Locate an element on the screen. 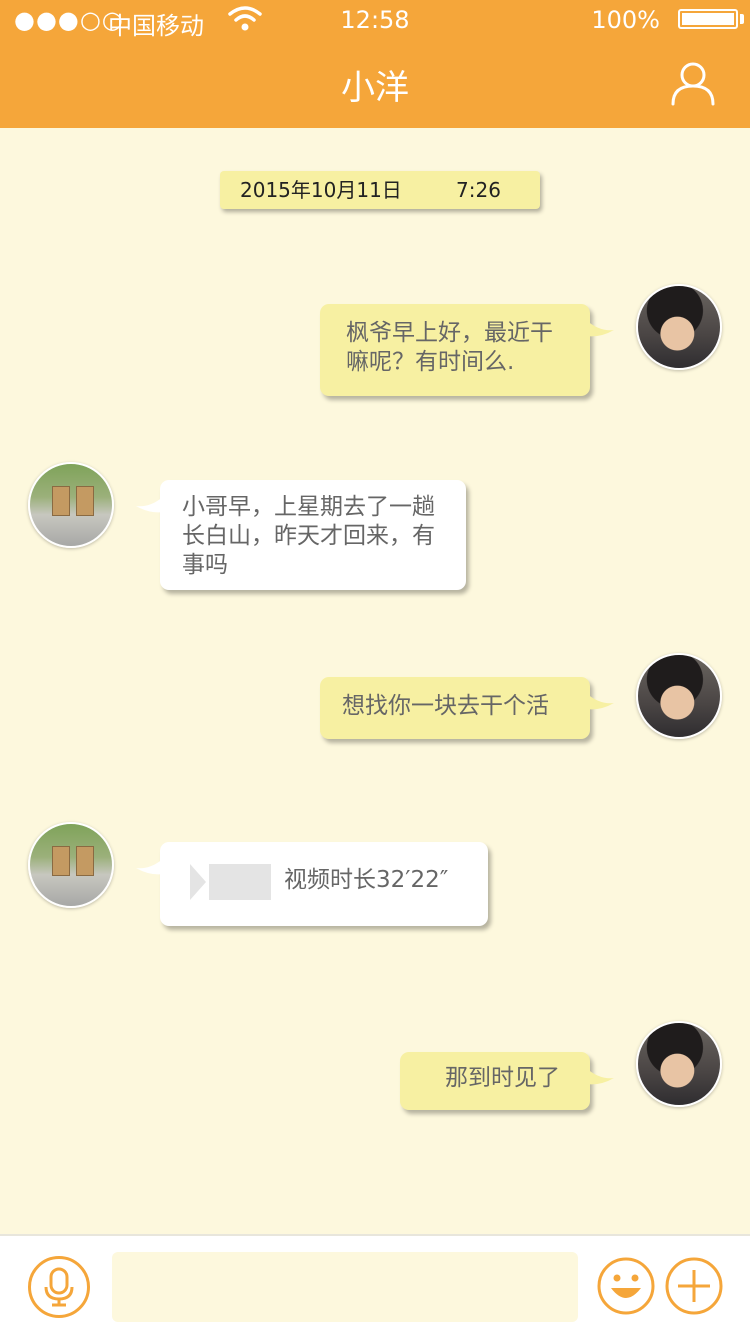 This screenshot has height=1334, width=750. voice-button is located at coordinates (59, 1287).